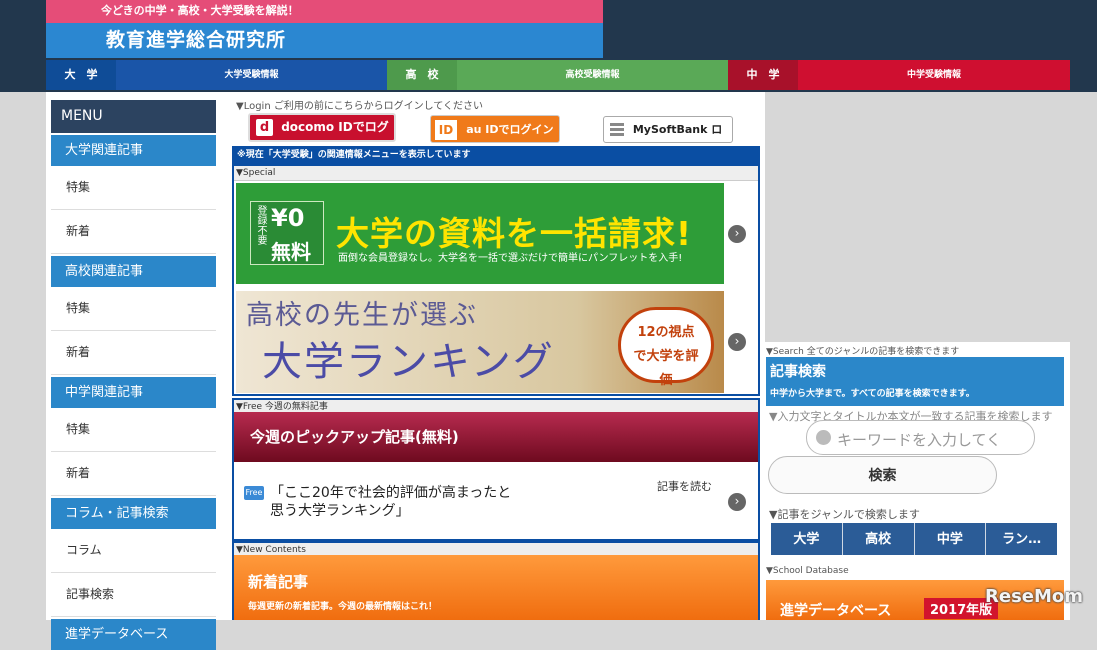  I want to click on sidebar-group-university: 大学関連記事, so click(133, 150).